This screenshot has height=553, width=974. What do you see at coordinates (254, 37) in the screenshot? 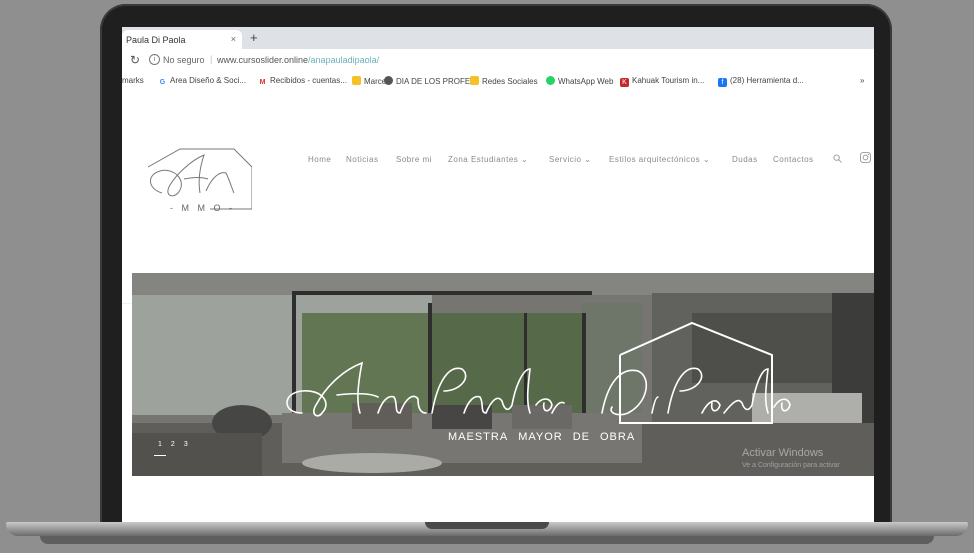
I see `new-tab-button: +` at bounding box center [254, 37].